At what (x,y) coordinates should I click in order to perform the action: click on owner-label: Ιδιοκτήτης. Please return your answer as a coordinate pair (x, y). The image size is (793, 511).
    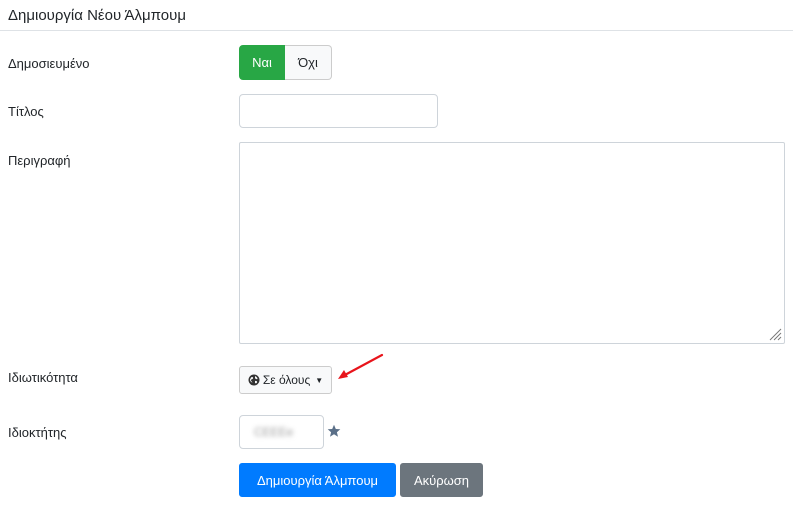
    Looking at the image, I should click on (37, 432).